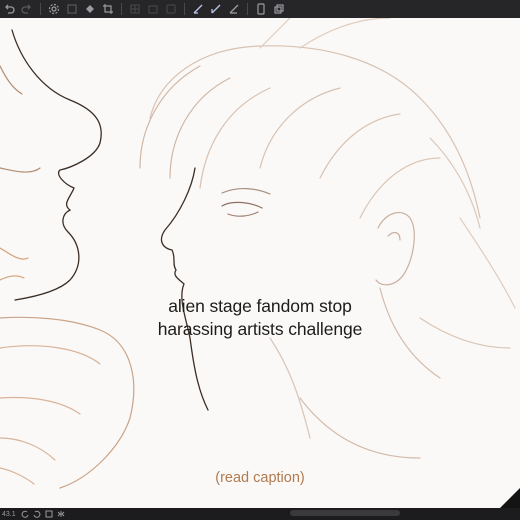 The image size is (520, 520). I want to click on canvas-corner-handle, so click(510, 498).